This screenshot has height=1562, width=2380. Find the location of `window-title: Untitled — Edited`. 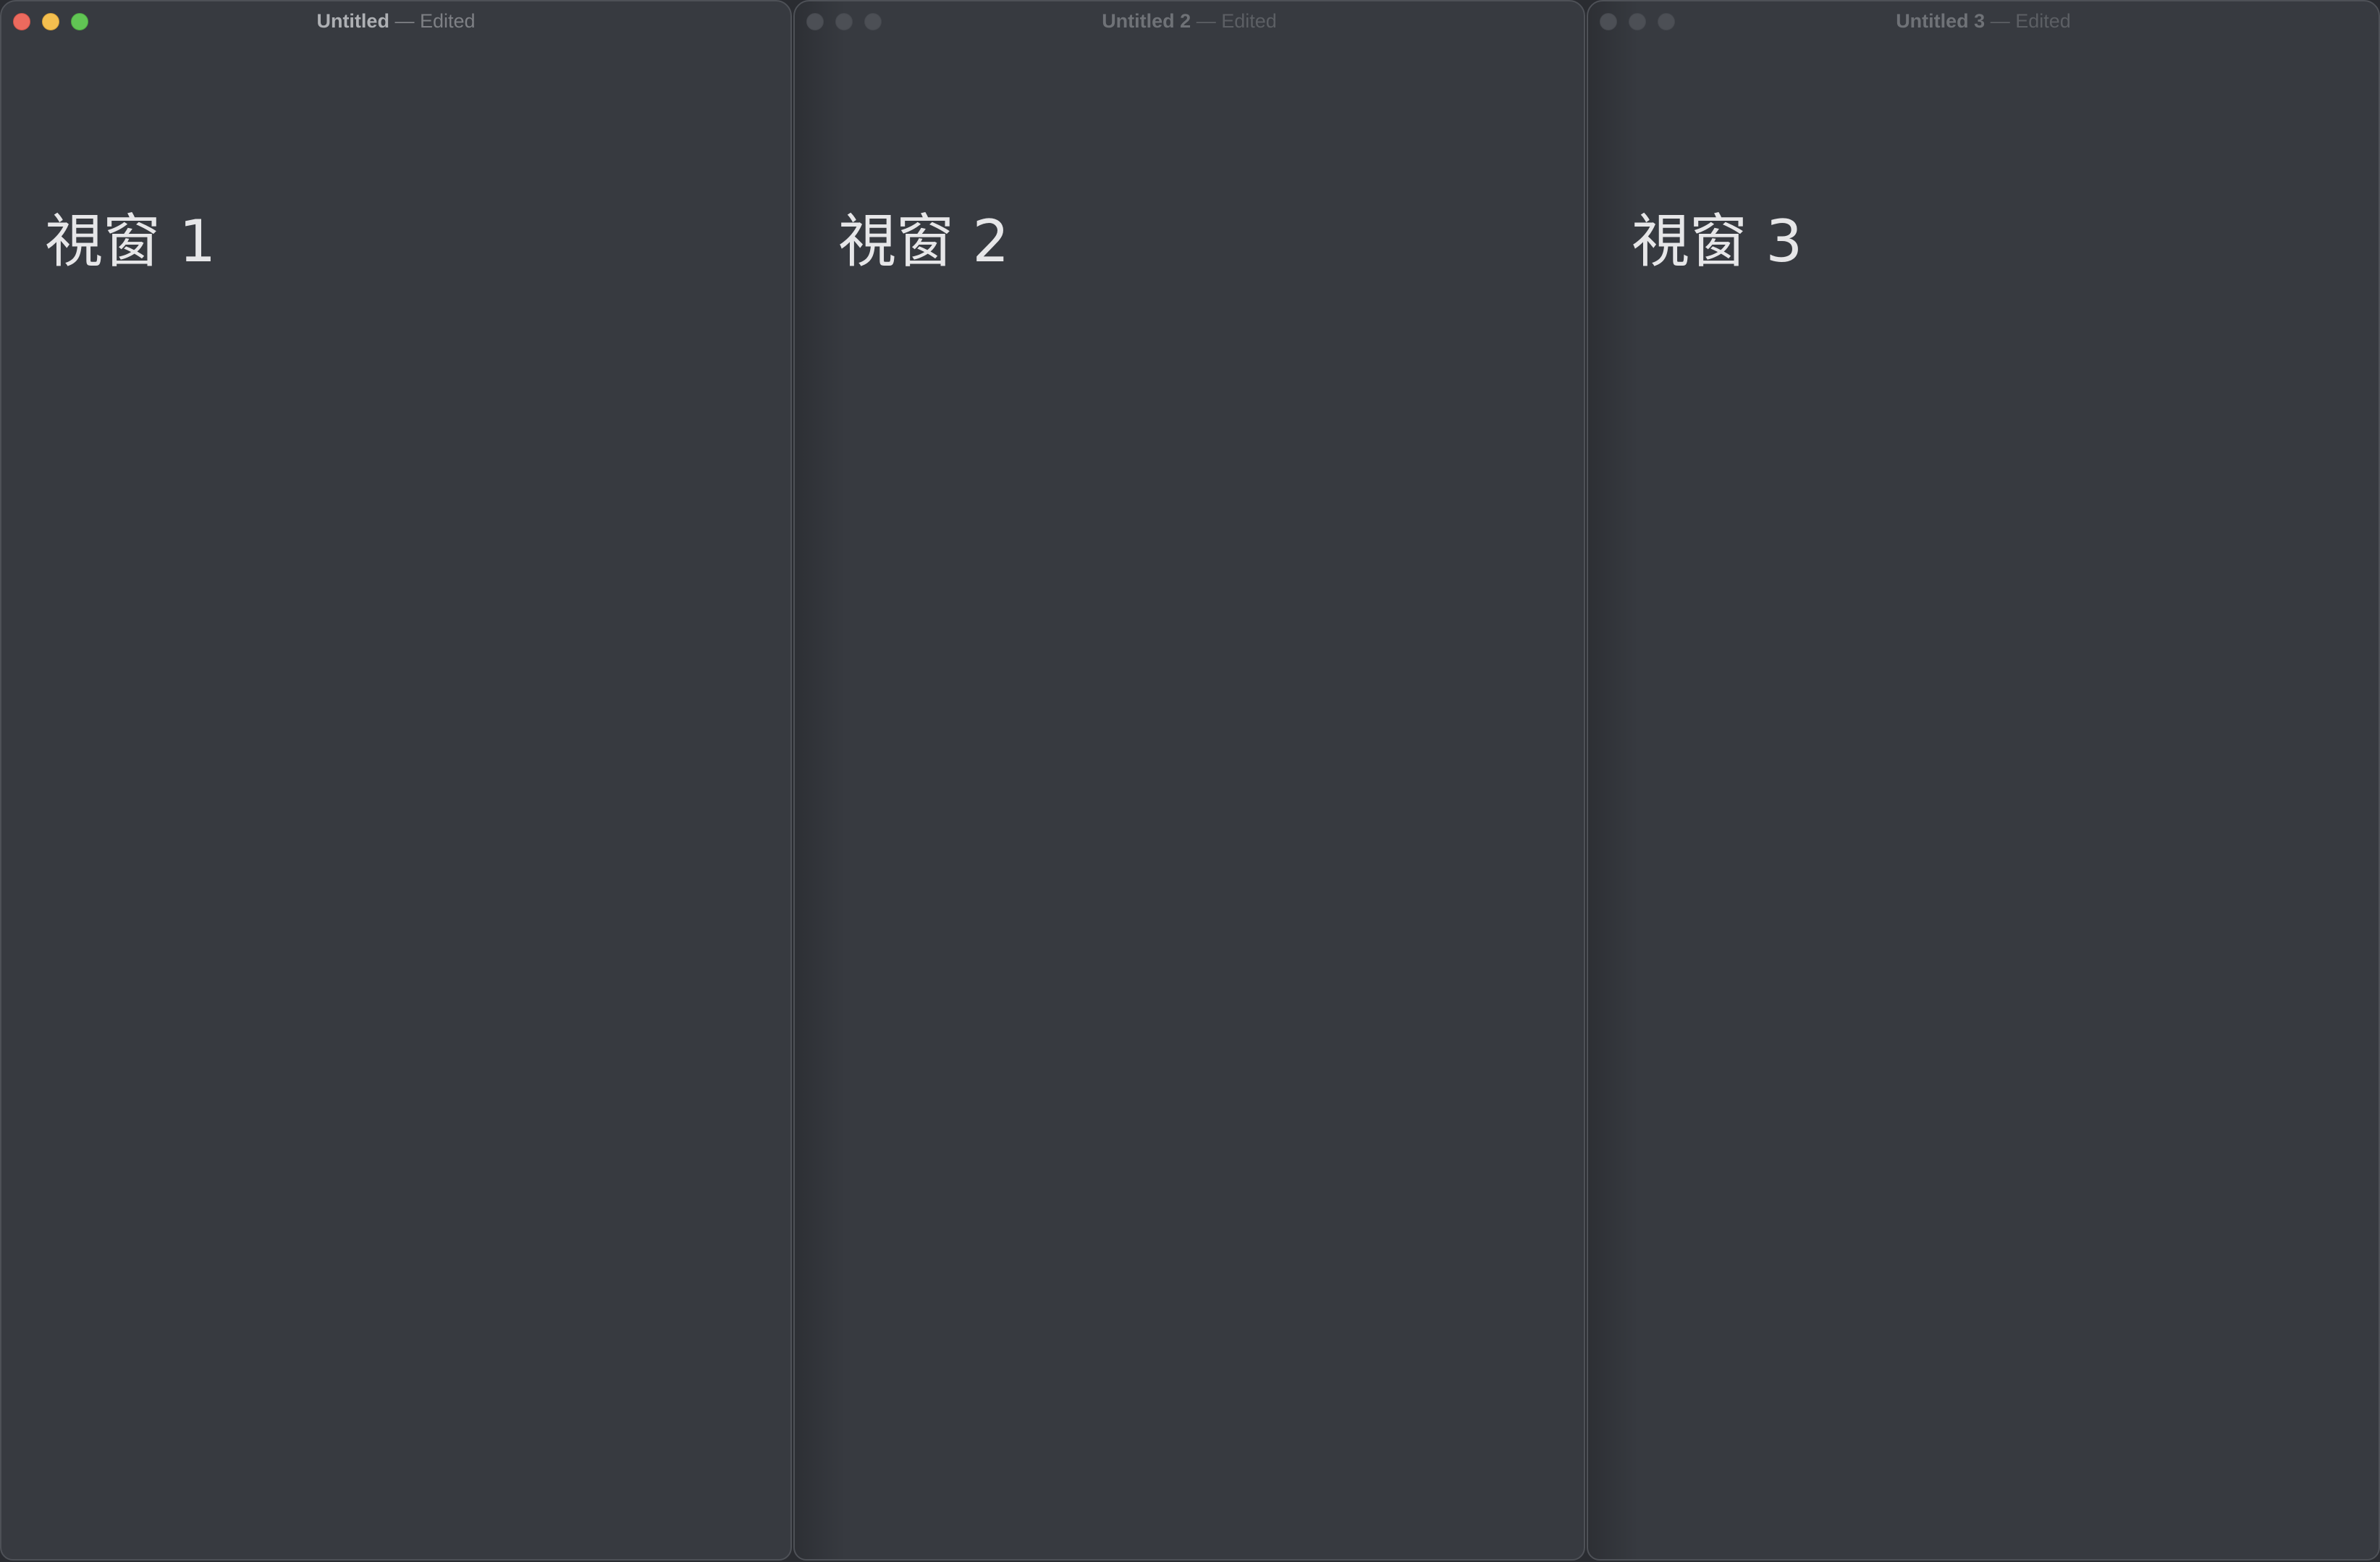

window-title: Untitled — Edited is located at coordinates (395, 21).